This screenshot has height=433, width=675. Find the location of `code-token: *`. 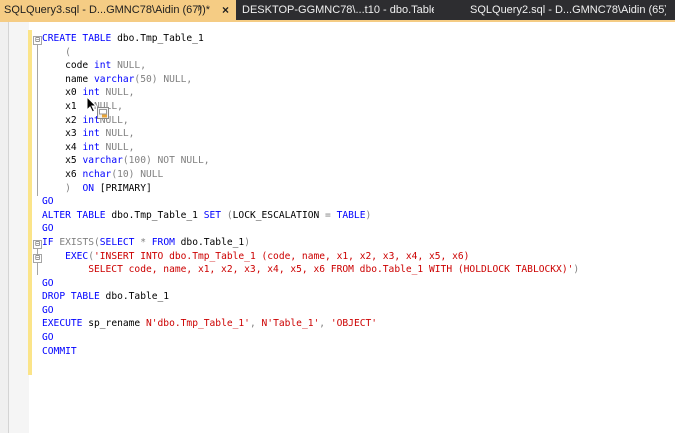

code-token: * is located at coordinates (143, 242).